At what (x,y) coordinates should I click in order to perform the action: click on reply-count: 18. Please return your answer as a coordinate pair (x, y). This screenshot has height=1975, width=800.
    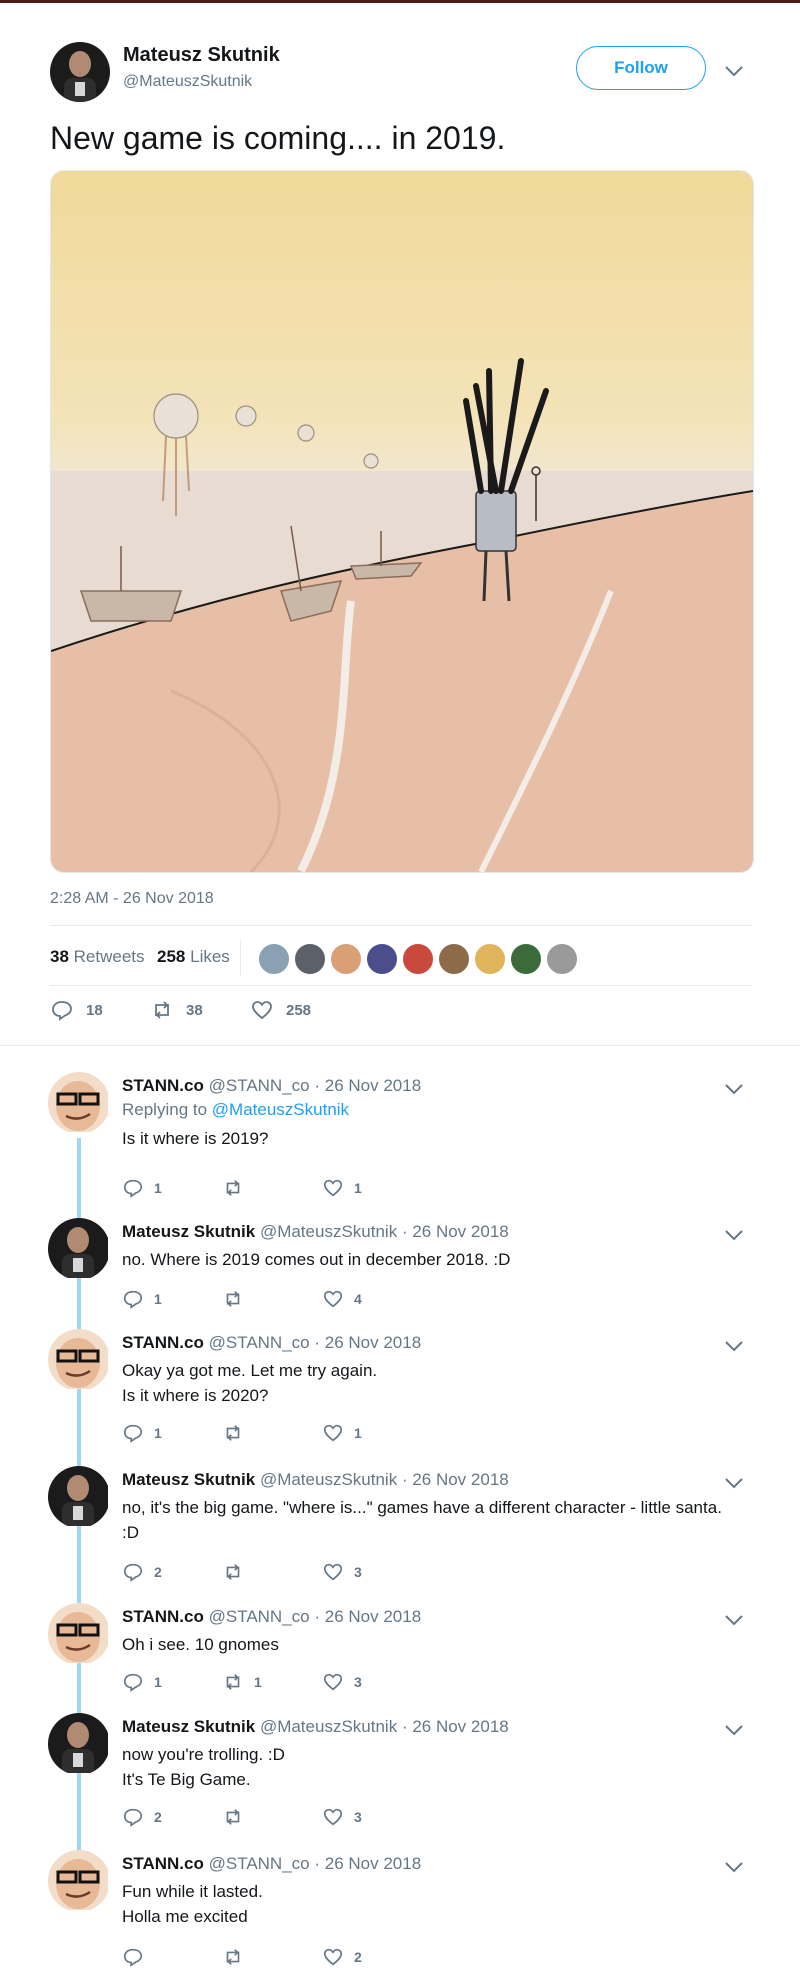
    Looking at the image, I should click on (94, 1010).